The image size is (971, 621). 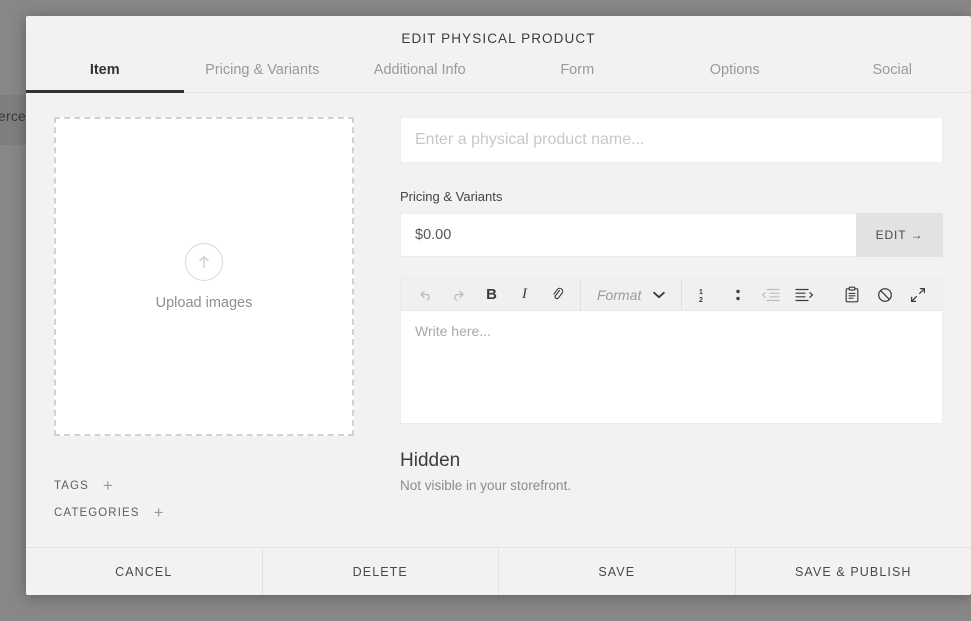 I want to click on italic-glyph: I, so click(x=524, y=294).